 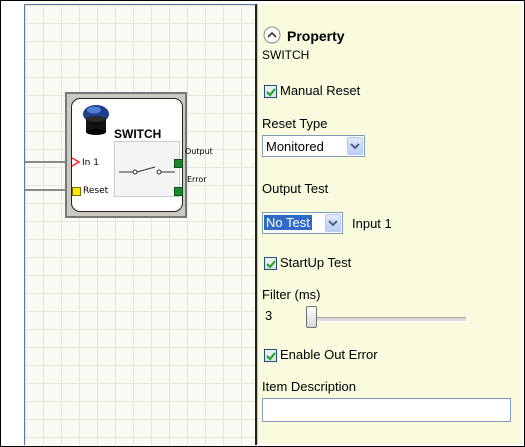 I want to click on panel-subtitle: SWITCH, so click(x=286, y=55).